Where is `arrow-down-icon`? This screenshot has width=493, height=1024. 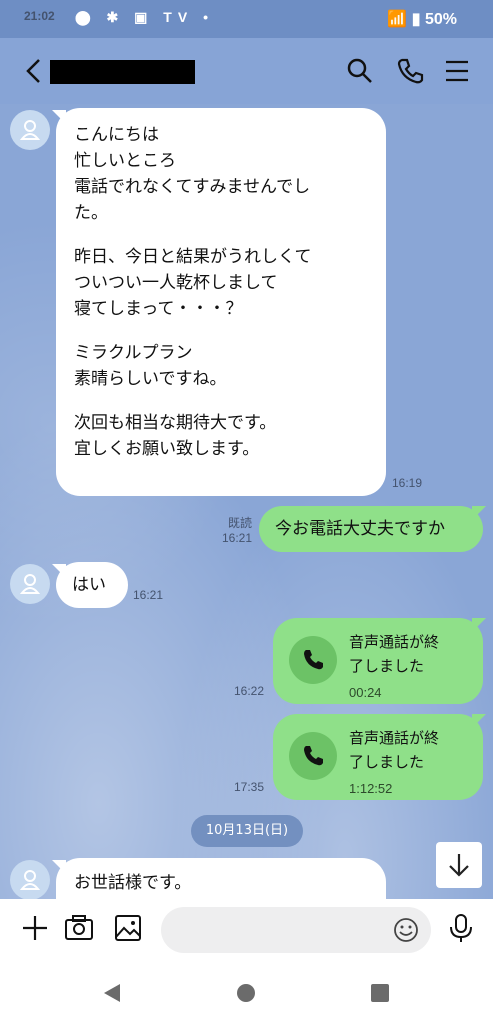
arrow-down-icon is located at coordinates (459, 865).